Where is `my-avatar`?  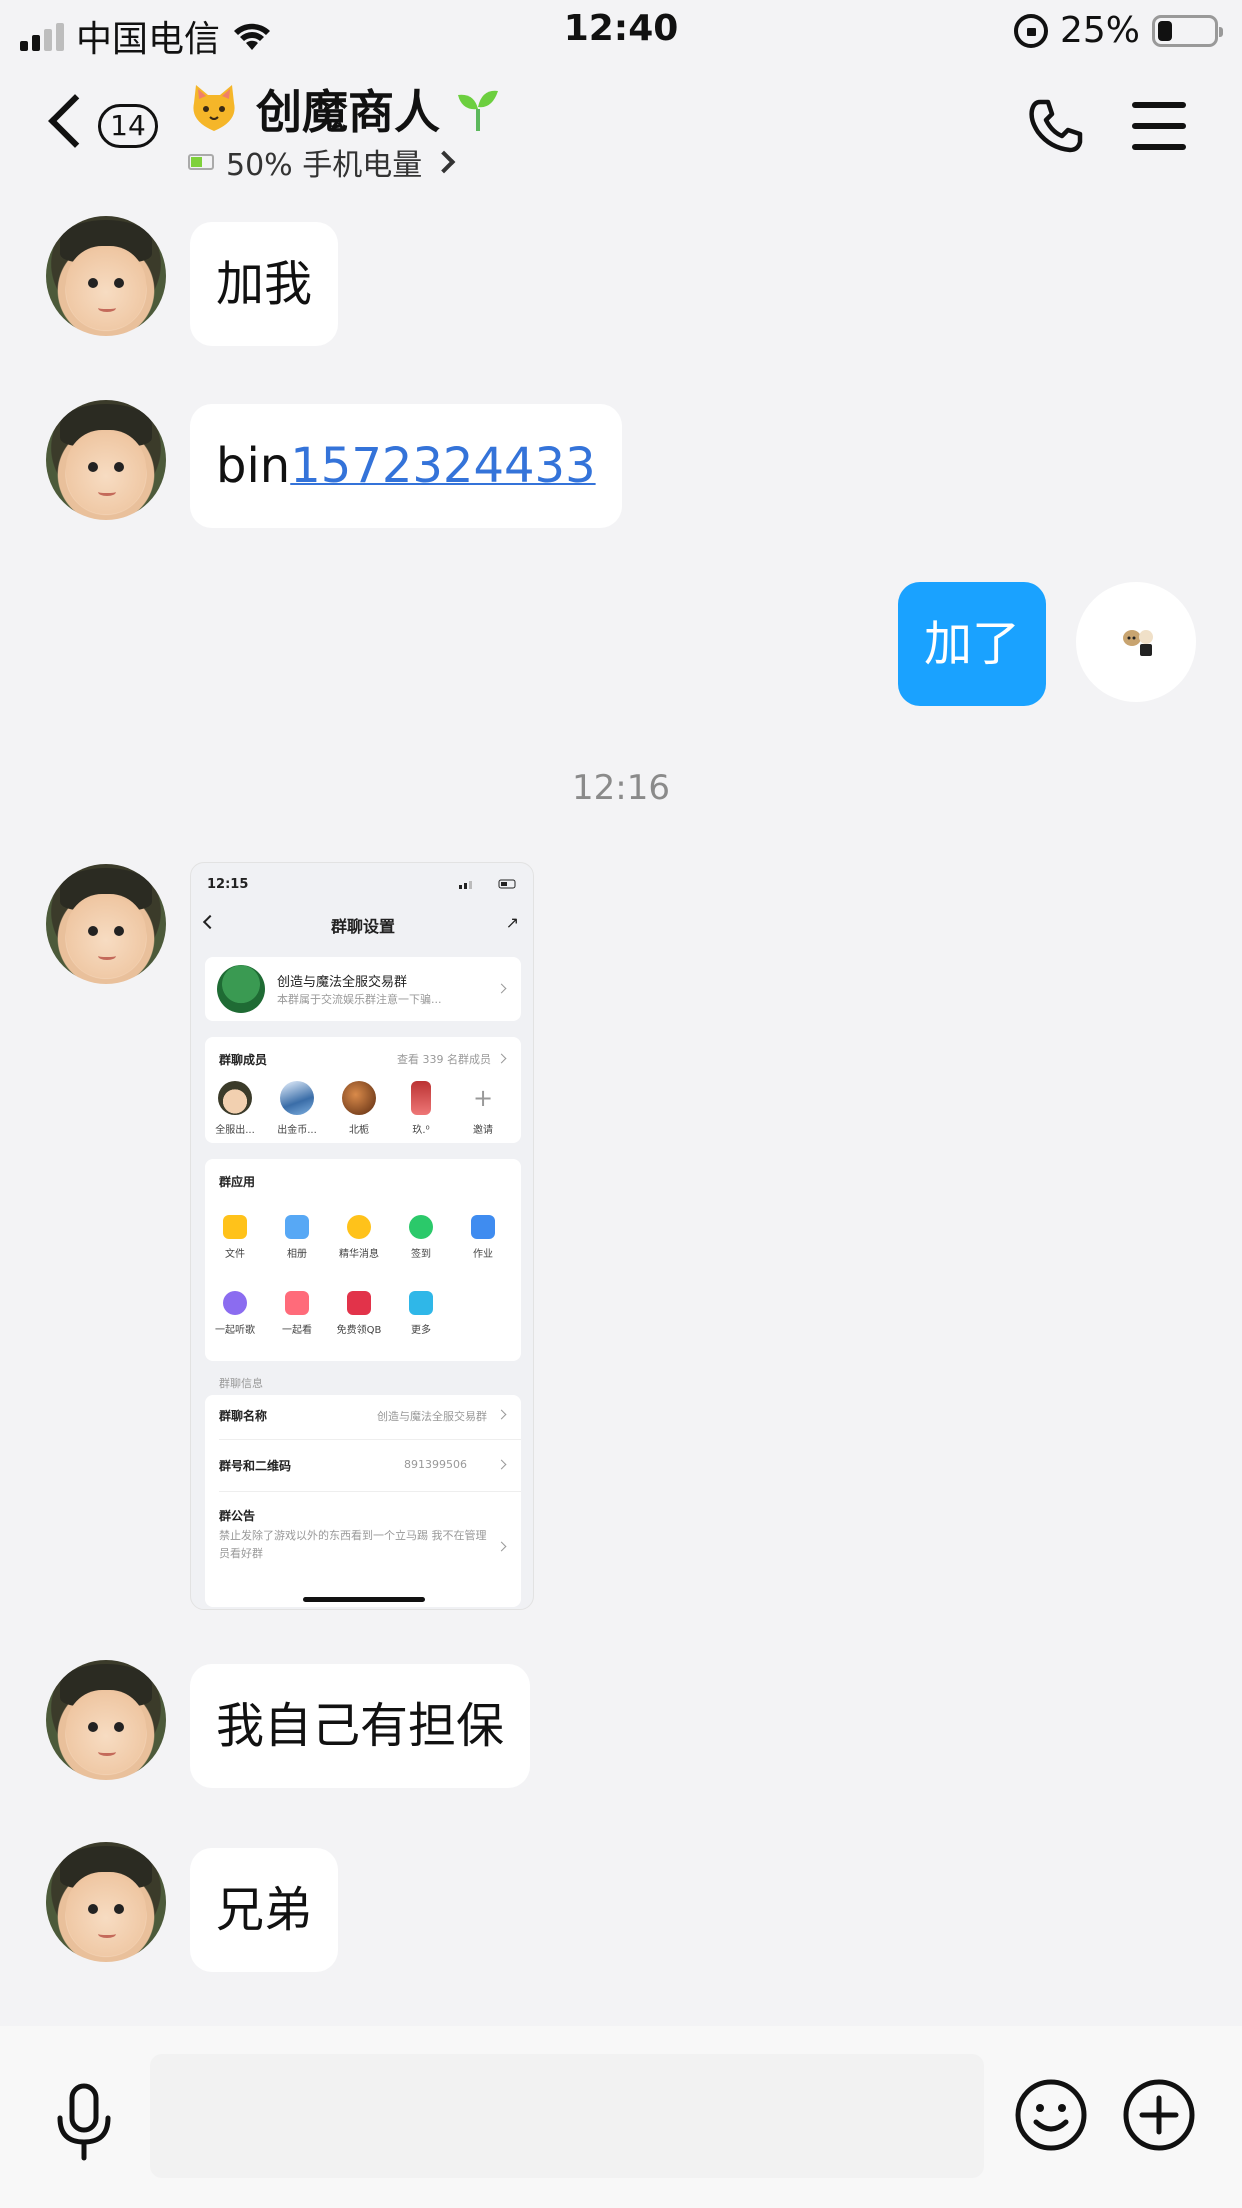
my-avatar is located at coordinates (1136, 642).